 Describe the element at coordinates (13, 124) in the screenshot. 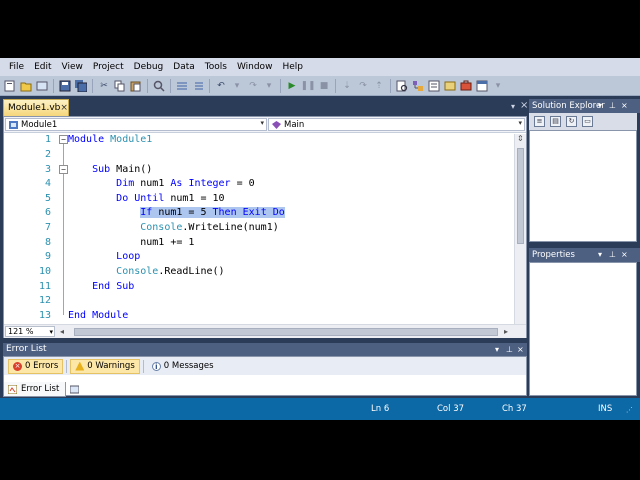

I see `module-icon` at that location.